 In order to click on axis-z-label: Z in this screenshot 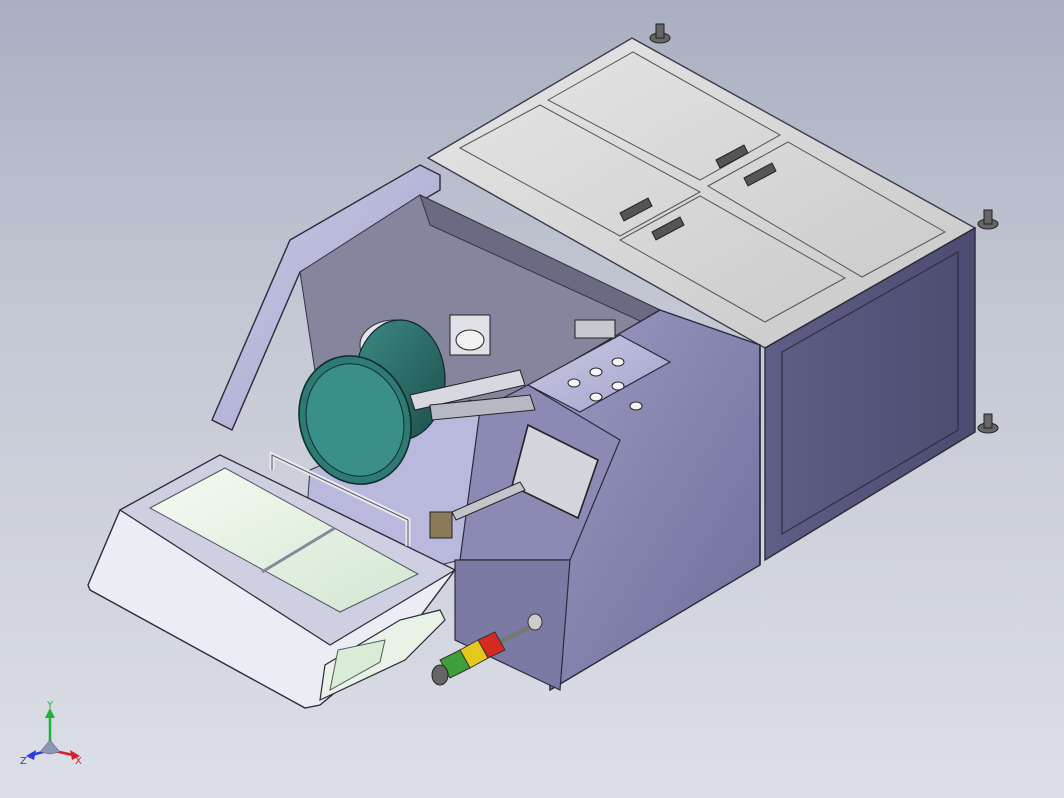, I will do `click(23, 761)`.